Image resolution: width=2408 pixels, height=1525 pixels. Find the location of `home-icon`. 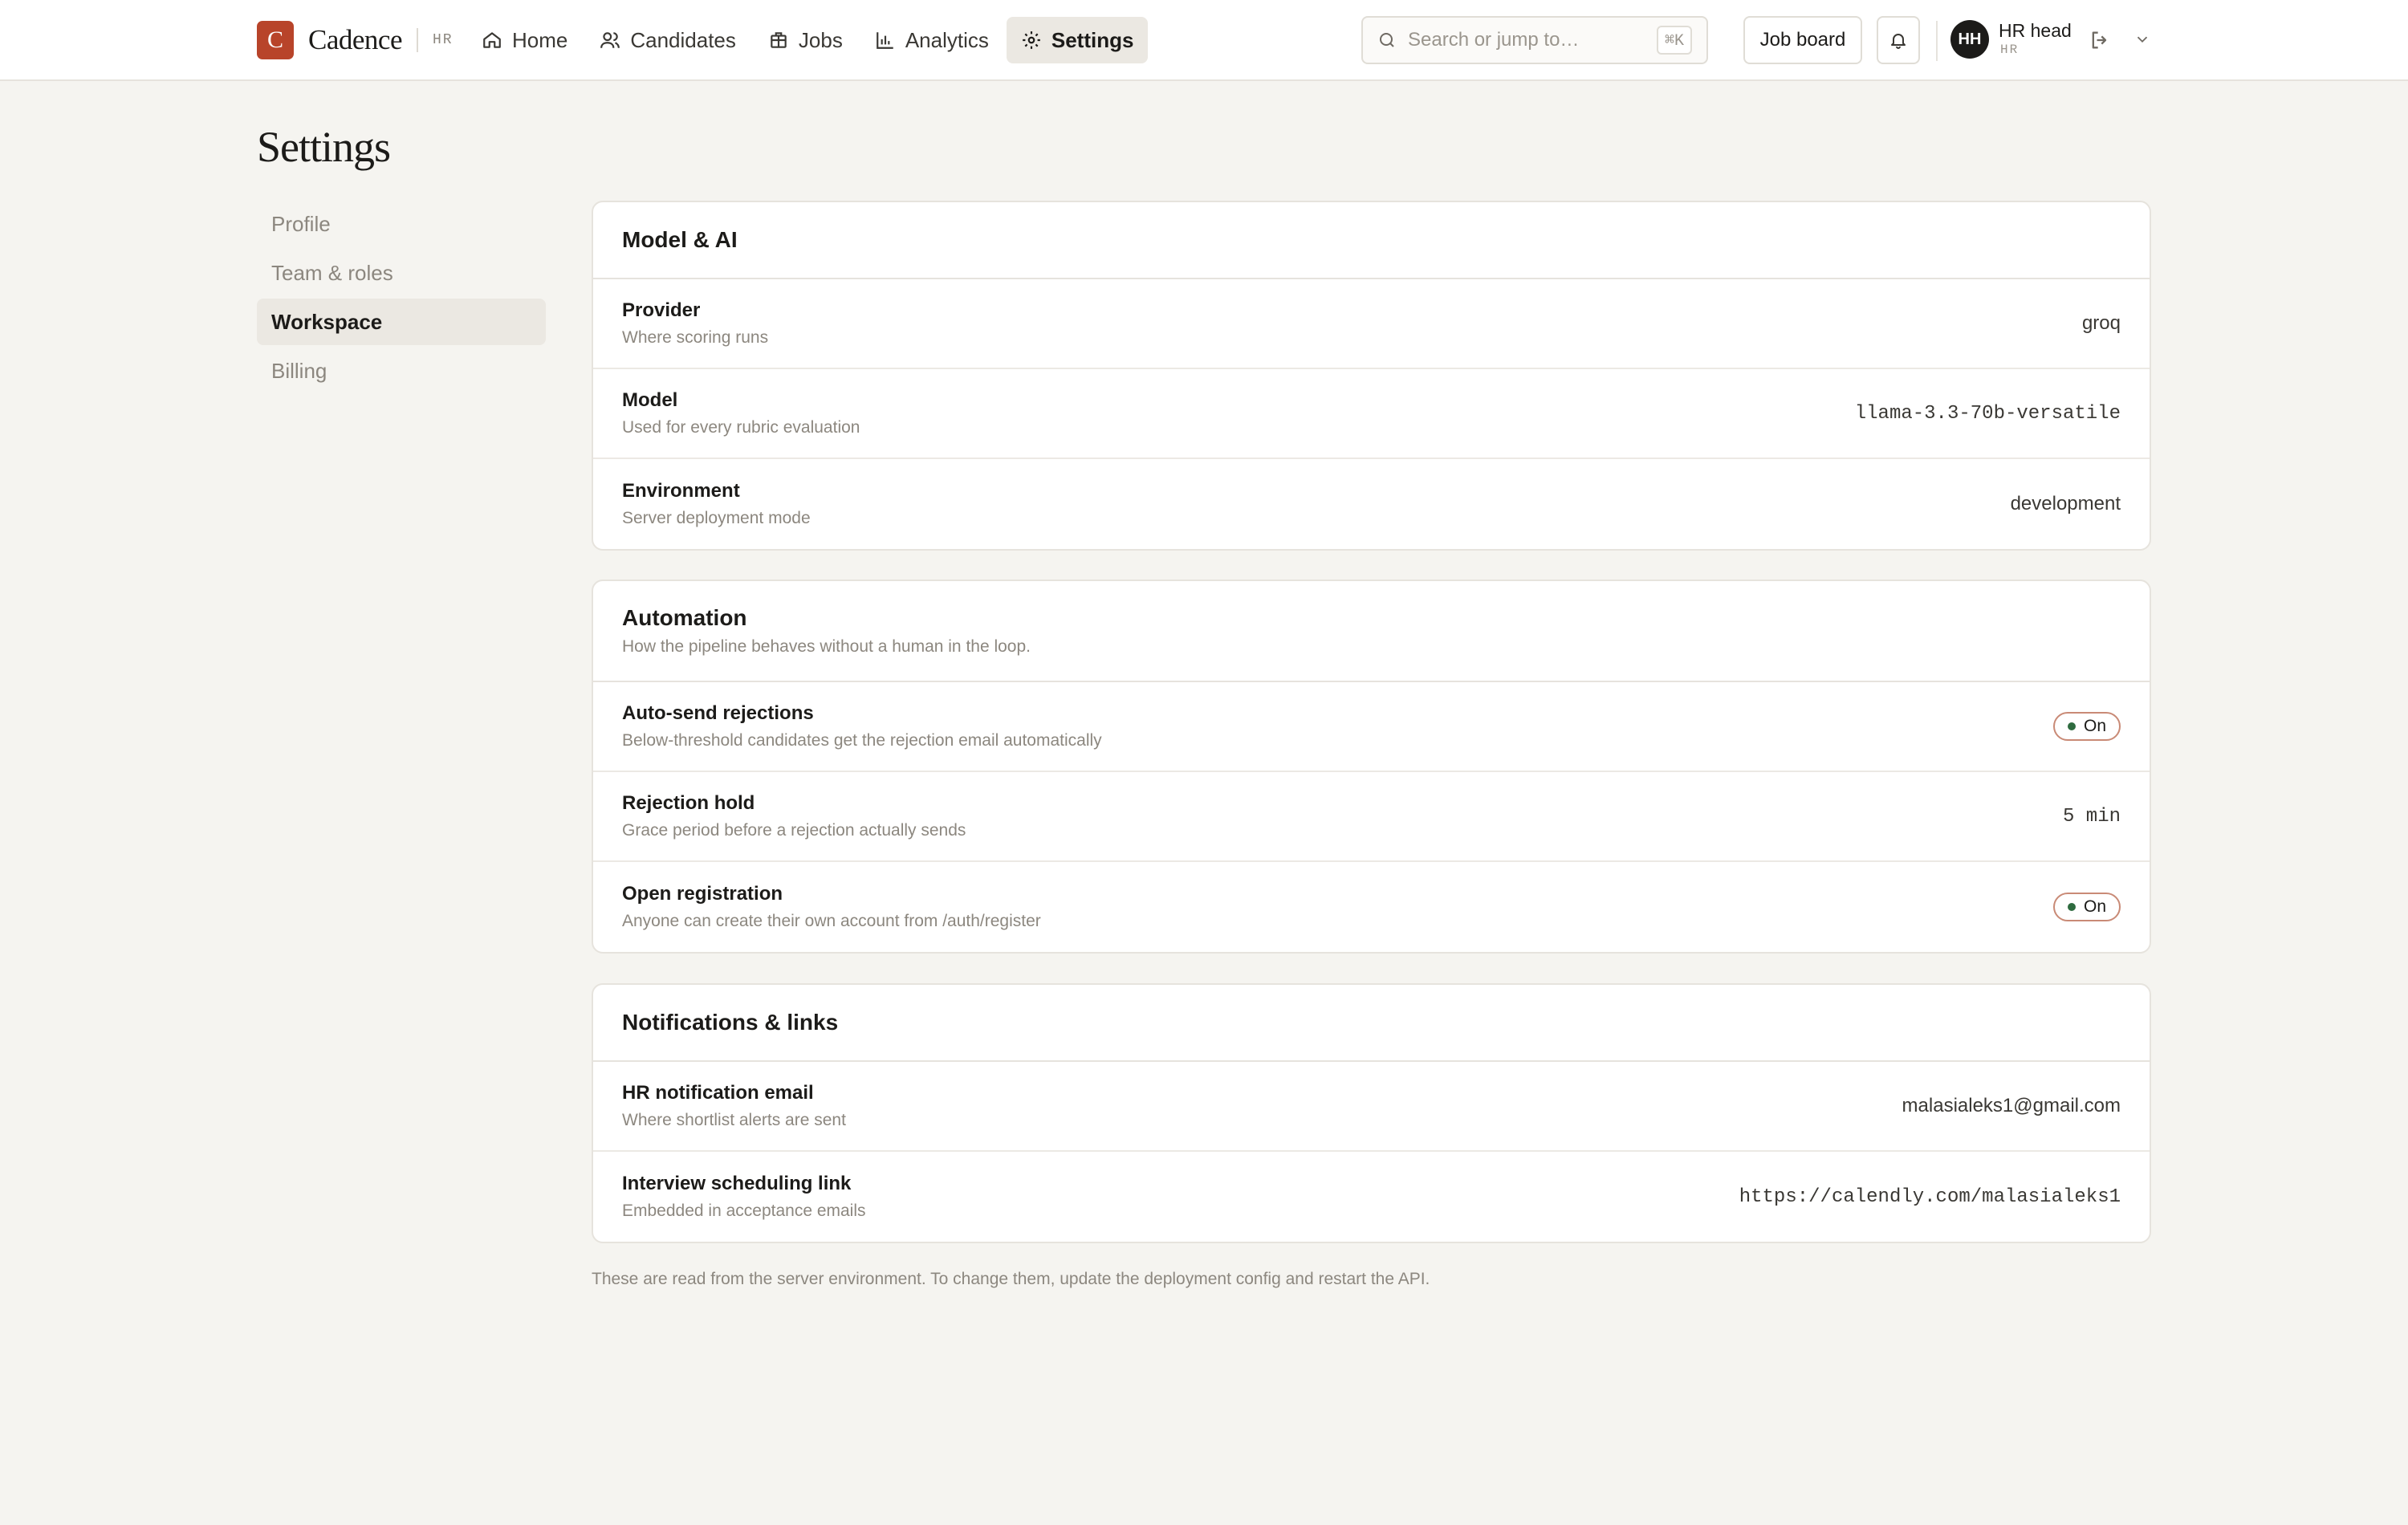

home-icon is located at coordinates (492, 40).